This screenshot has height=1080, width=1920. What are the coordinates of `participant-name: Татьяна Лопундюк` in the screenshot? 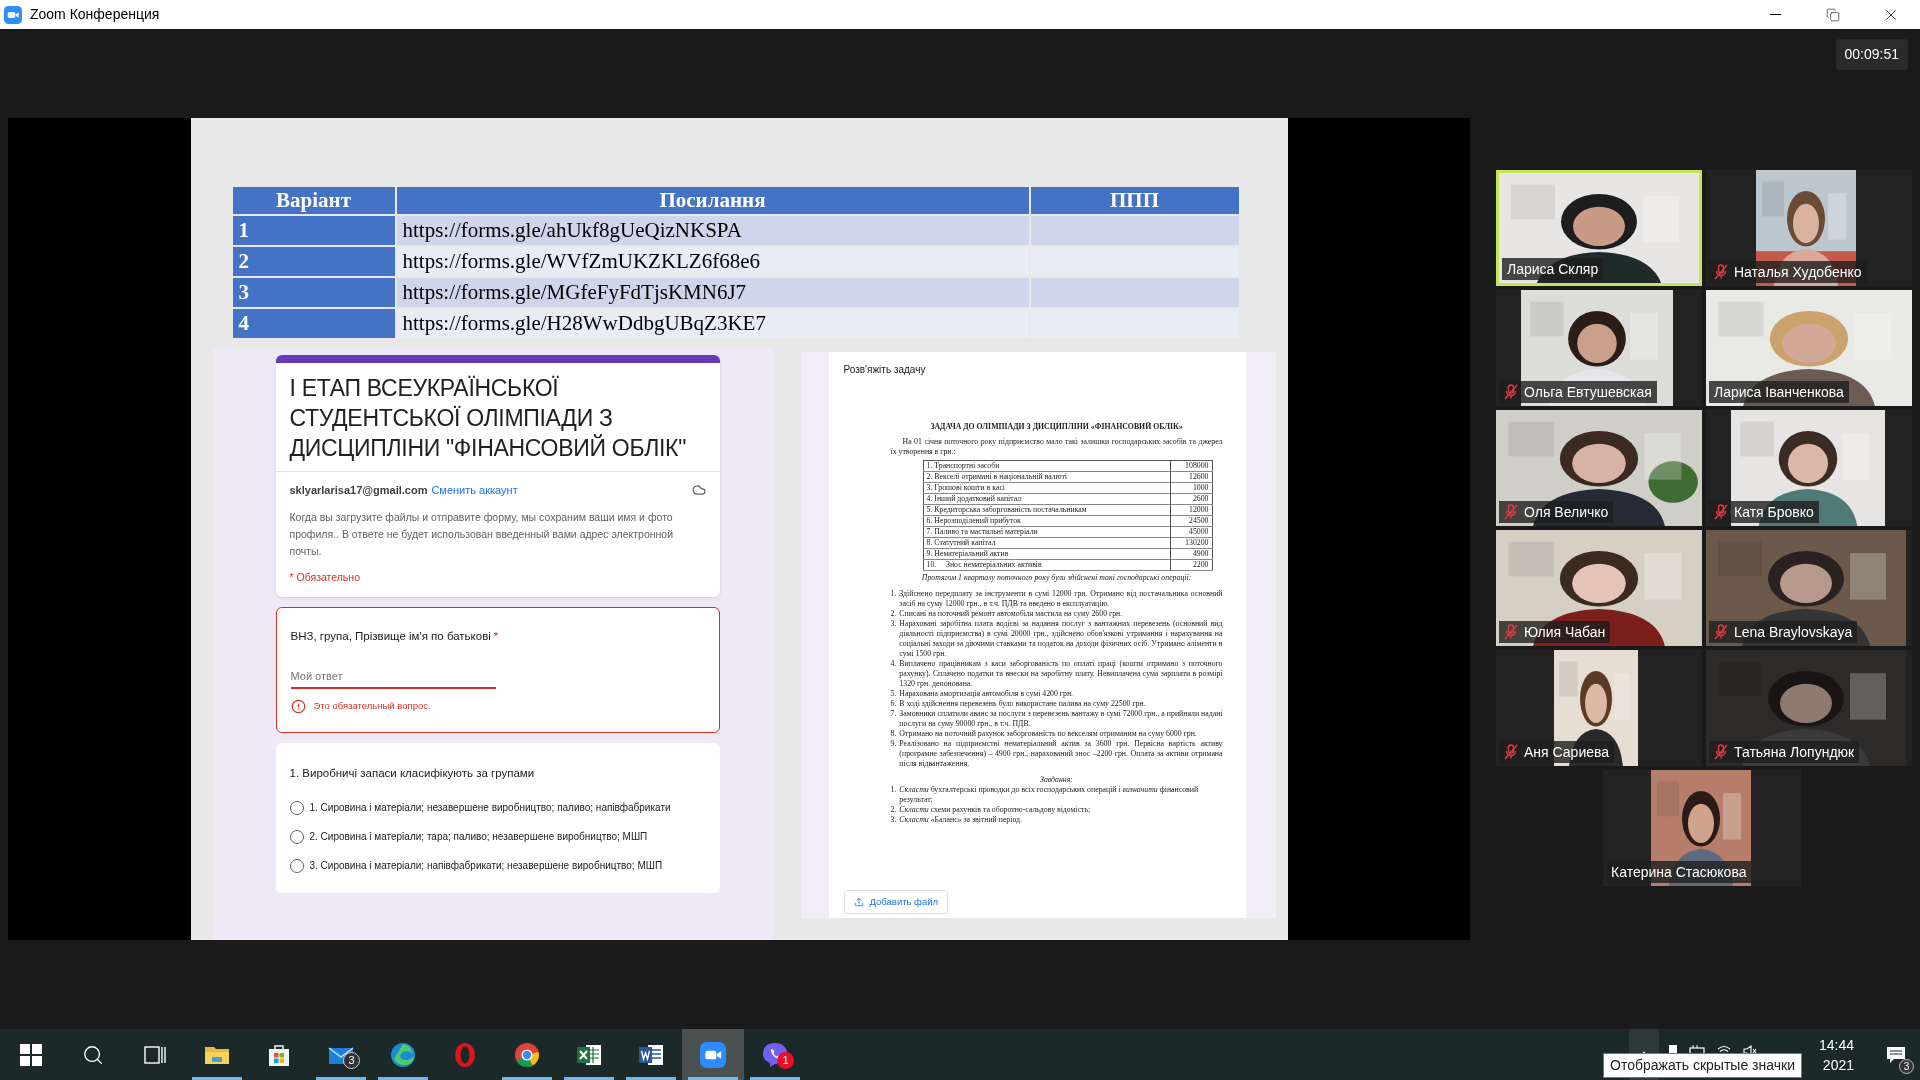 It's located at (1794, 752).